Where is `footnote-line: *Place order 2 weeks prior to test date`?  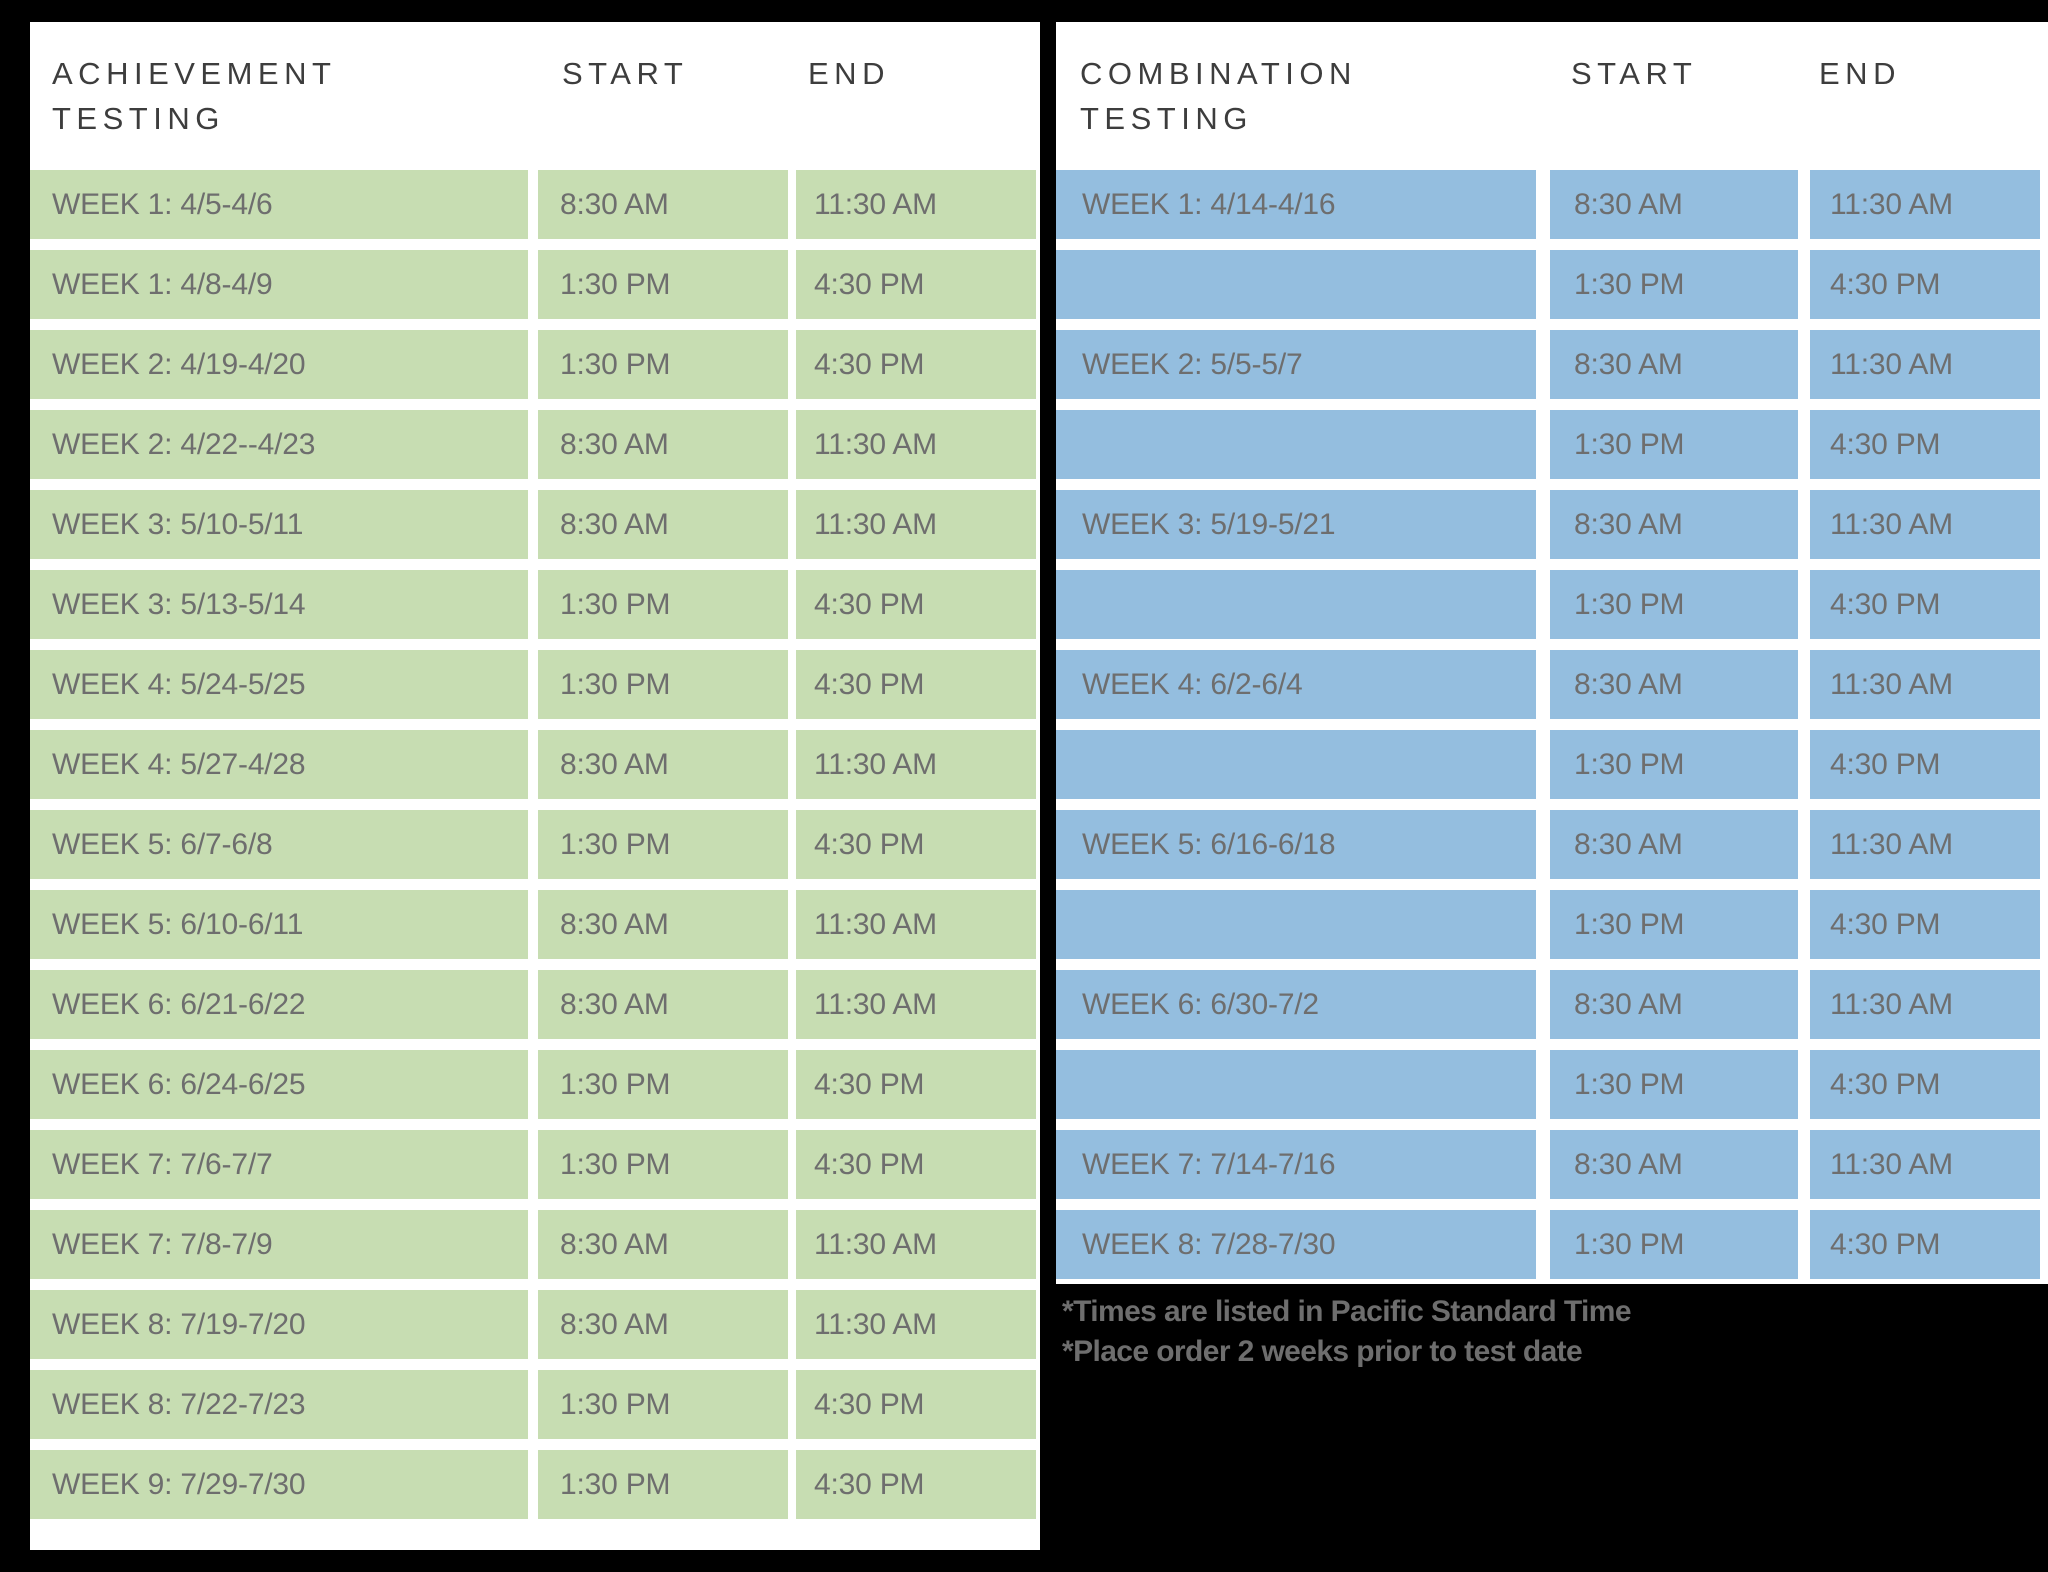
footnote-line: *Place order 2 weeks prior to test date is located at coordinates (1322, 1351).